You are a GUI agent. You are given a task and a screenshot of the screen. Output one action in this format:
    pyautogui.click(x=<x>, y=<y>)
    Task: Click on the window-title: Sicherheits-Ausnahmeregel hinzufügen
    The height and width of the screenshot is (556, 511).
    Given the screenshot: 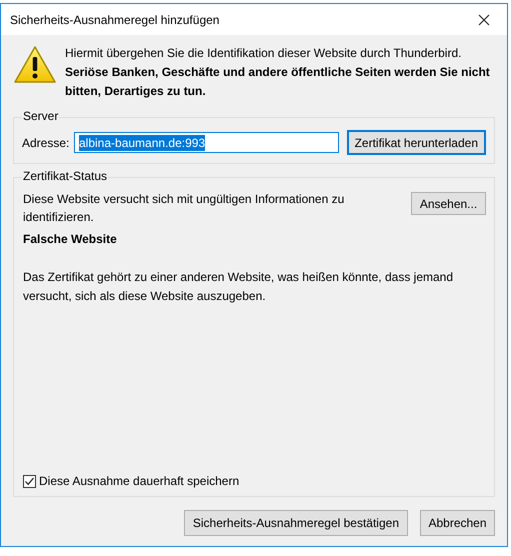 What is the action you would take?
    pyautogui.click(x=115, y=19)
    